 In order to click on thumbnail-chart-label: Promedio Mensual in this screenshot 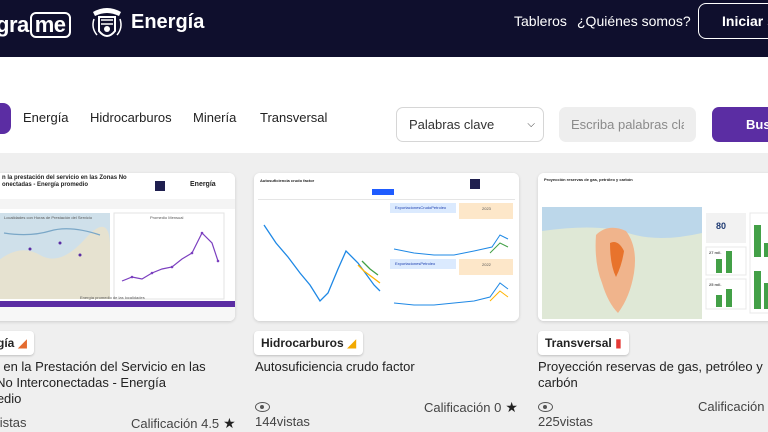, I will do `click(167, 217)`.